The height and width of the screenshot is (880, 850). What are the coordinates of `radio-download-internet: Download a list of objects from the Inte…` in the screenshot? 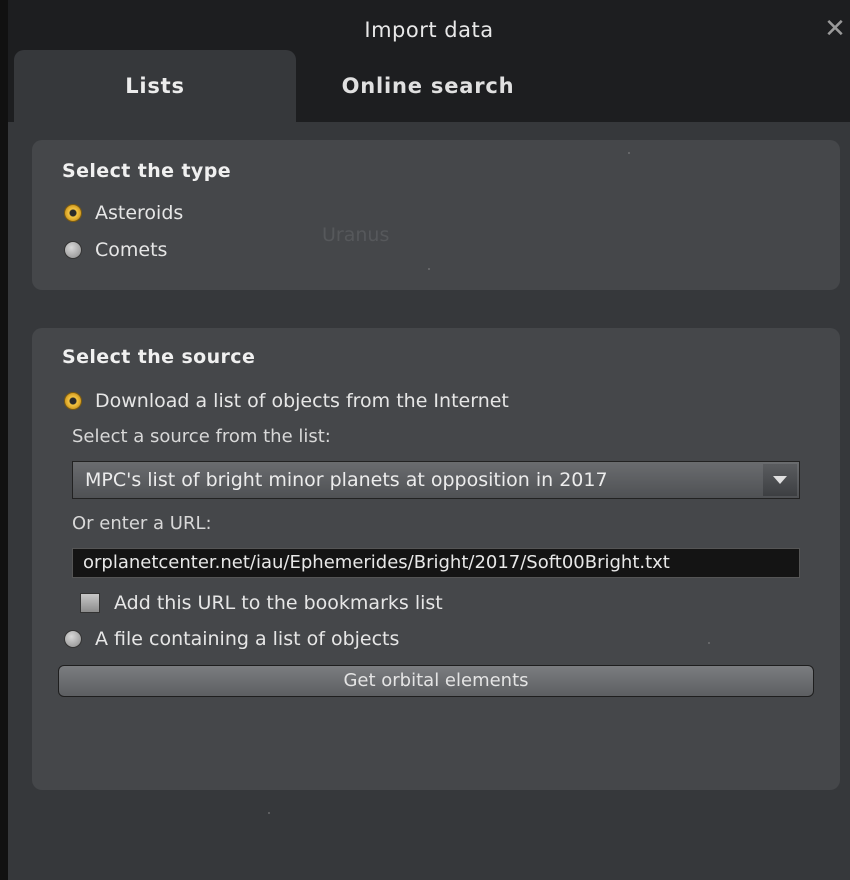 It's located at (286, 401).